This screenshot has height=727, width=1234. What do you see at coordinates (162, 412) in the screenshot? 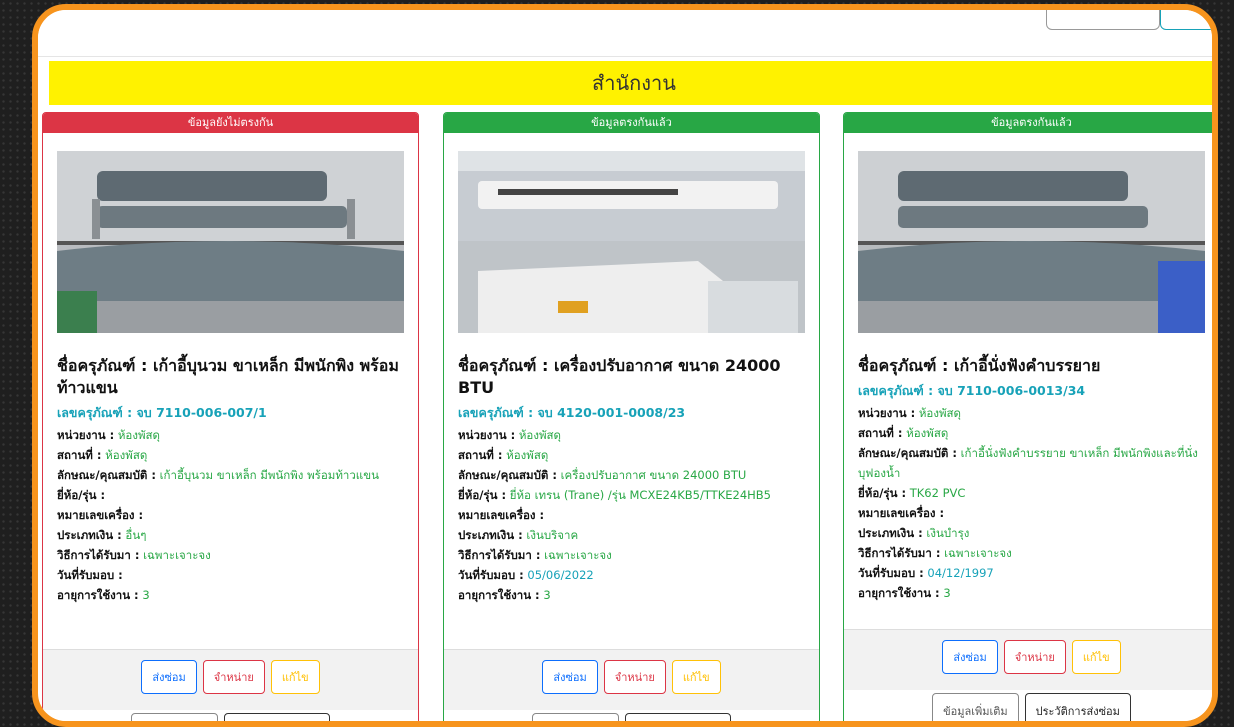
I see `asset-code: เลขครุภัณฑ์ : จบ 7110-006-007/1` at bounding box center [162, 412].